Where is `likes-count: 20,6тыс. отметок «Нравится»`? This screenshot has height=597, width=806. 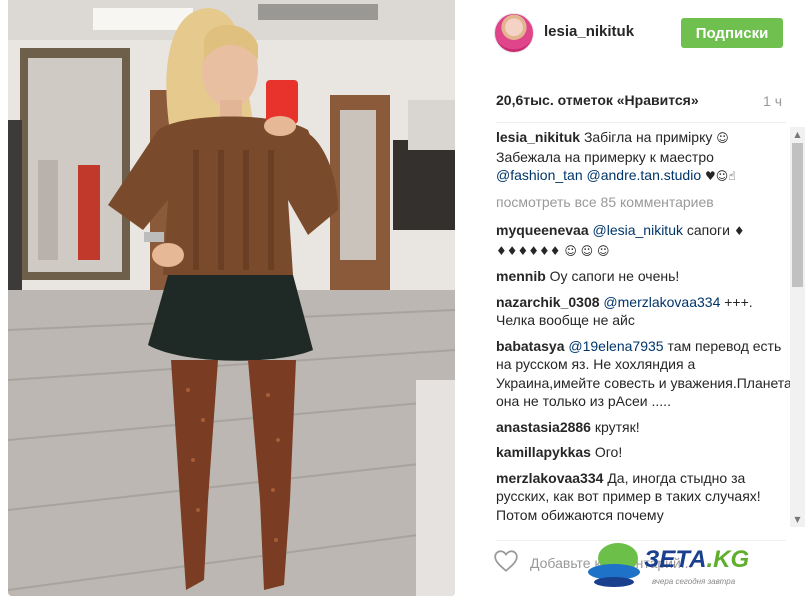
likes-count: 20,6тыс. отметок «Нравится» is located at coordinates (597, 100).